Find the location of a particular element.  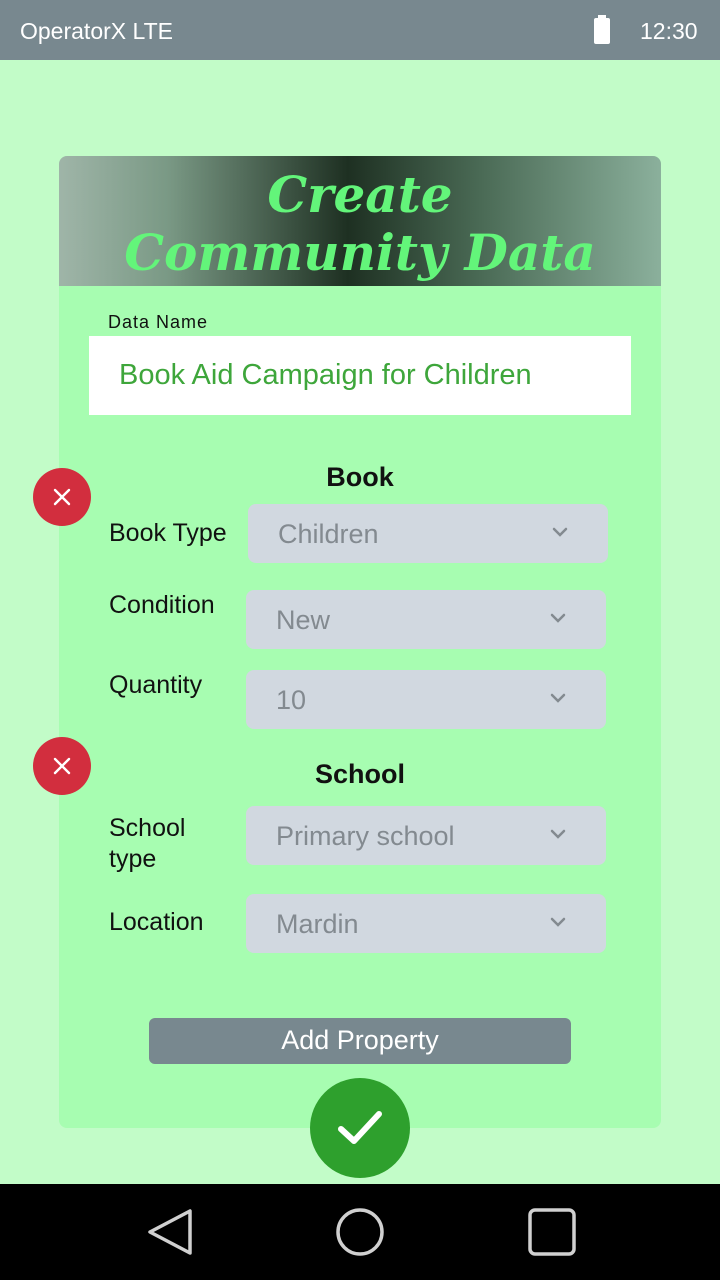

back-triangle-icon is located at coordinates (170, 1232).